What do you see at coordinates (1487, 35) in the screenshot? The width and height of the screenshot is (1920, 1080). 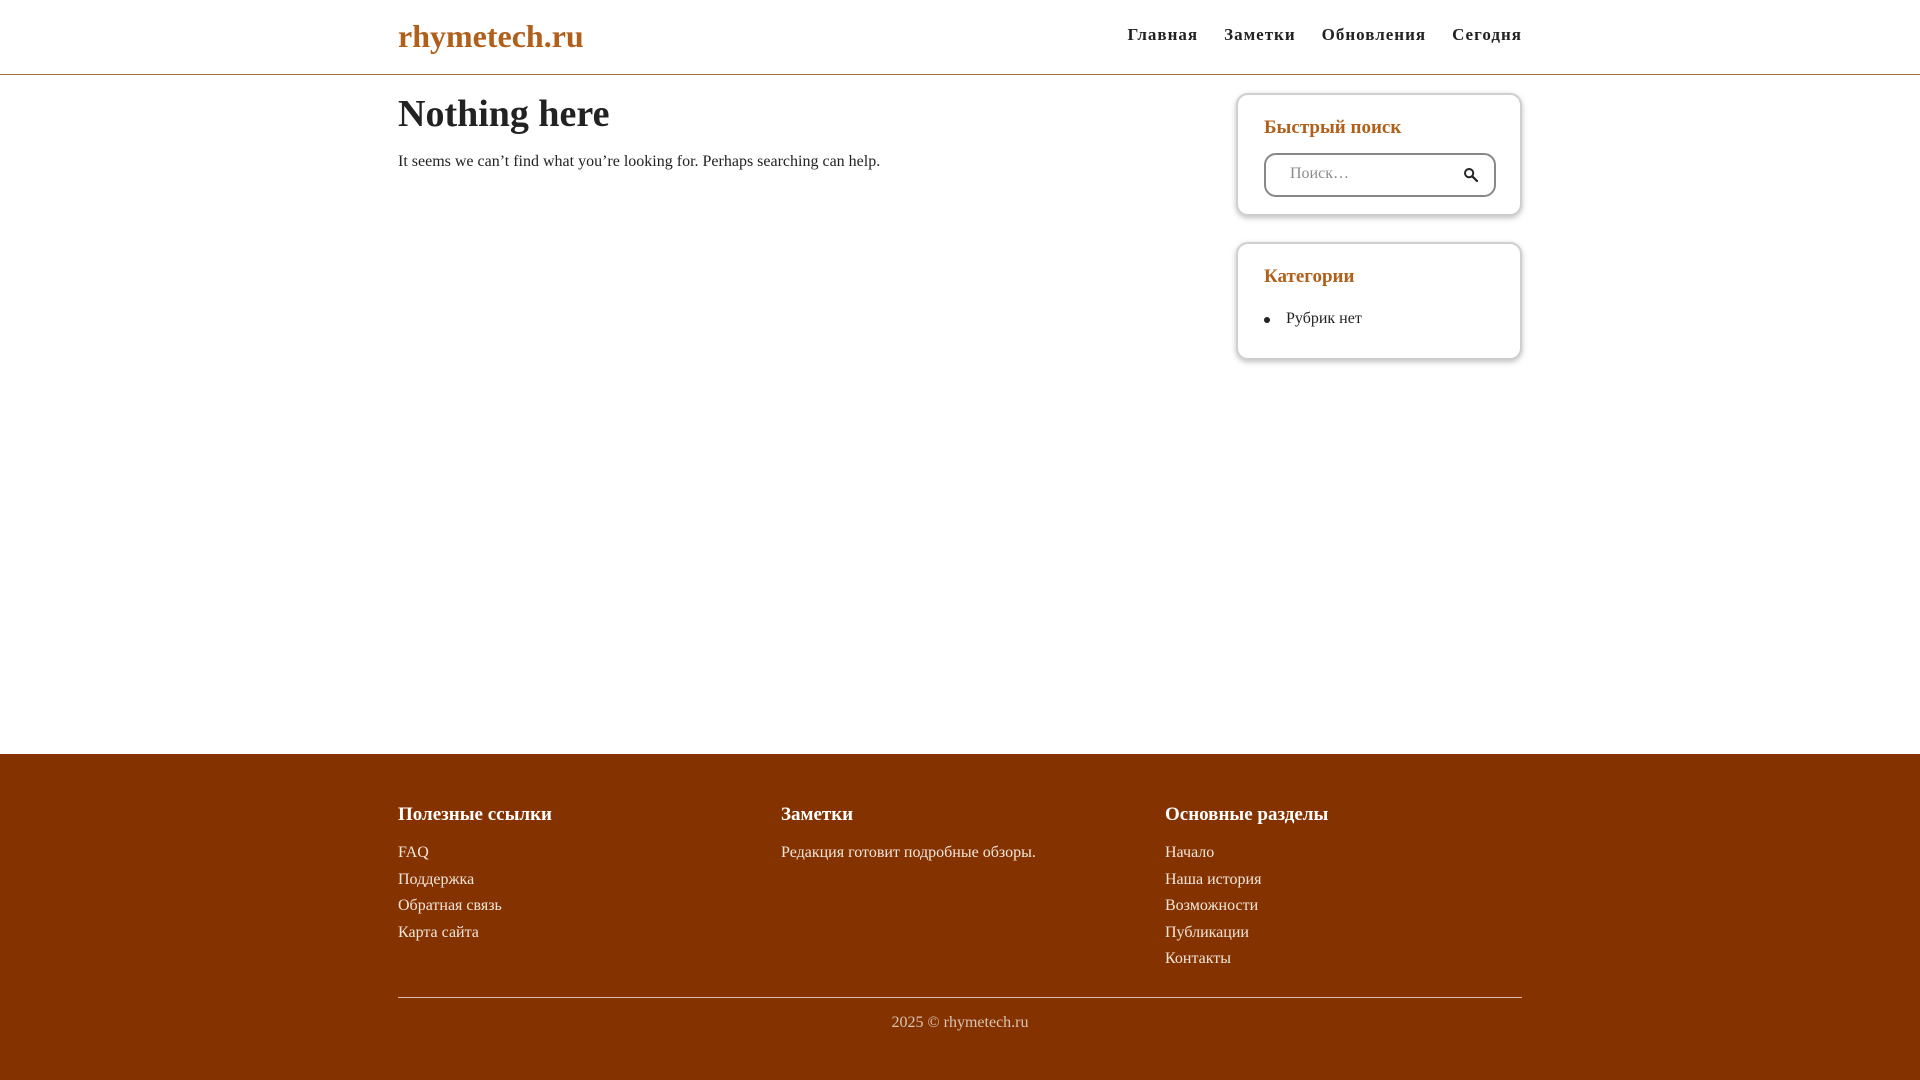 I see `nav-item-today: Сегодня` at bounding box center [1487, 35].